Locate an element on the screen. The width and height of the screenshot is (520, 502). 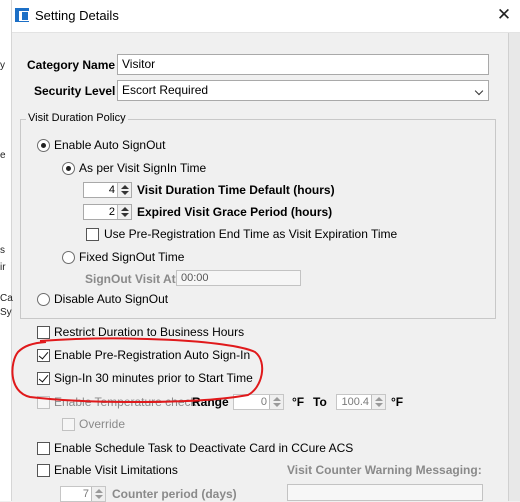
restrict-duration-checkbox is located at coordinates (43, 332).